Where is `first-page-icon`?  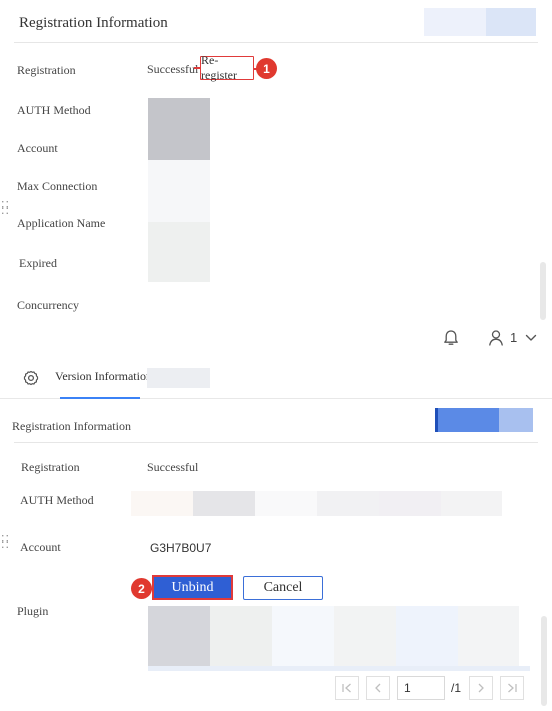 first-page-icon is located at coordinates (346, 688).